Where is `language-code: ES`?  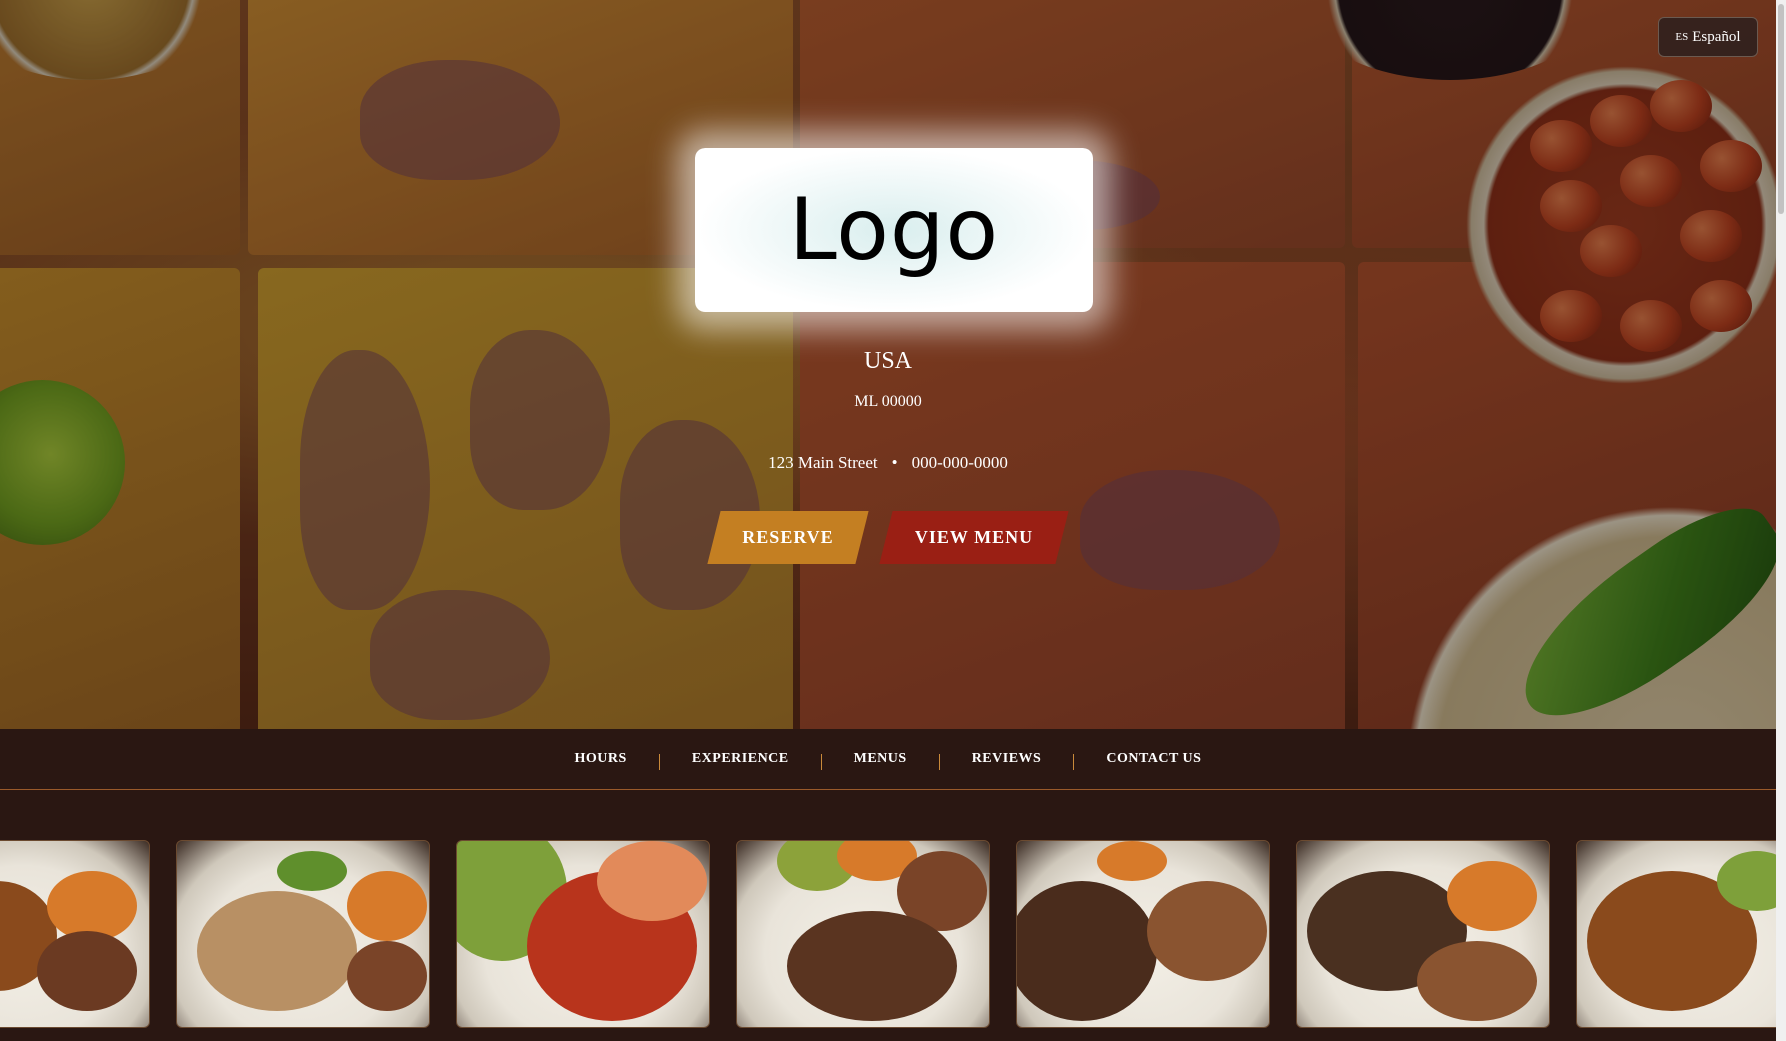
language-code: ES is located at coordinates (1682, 37).